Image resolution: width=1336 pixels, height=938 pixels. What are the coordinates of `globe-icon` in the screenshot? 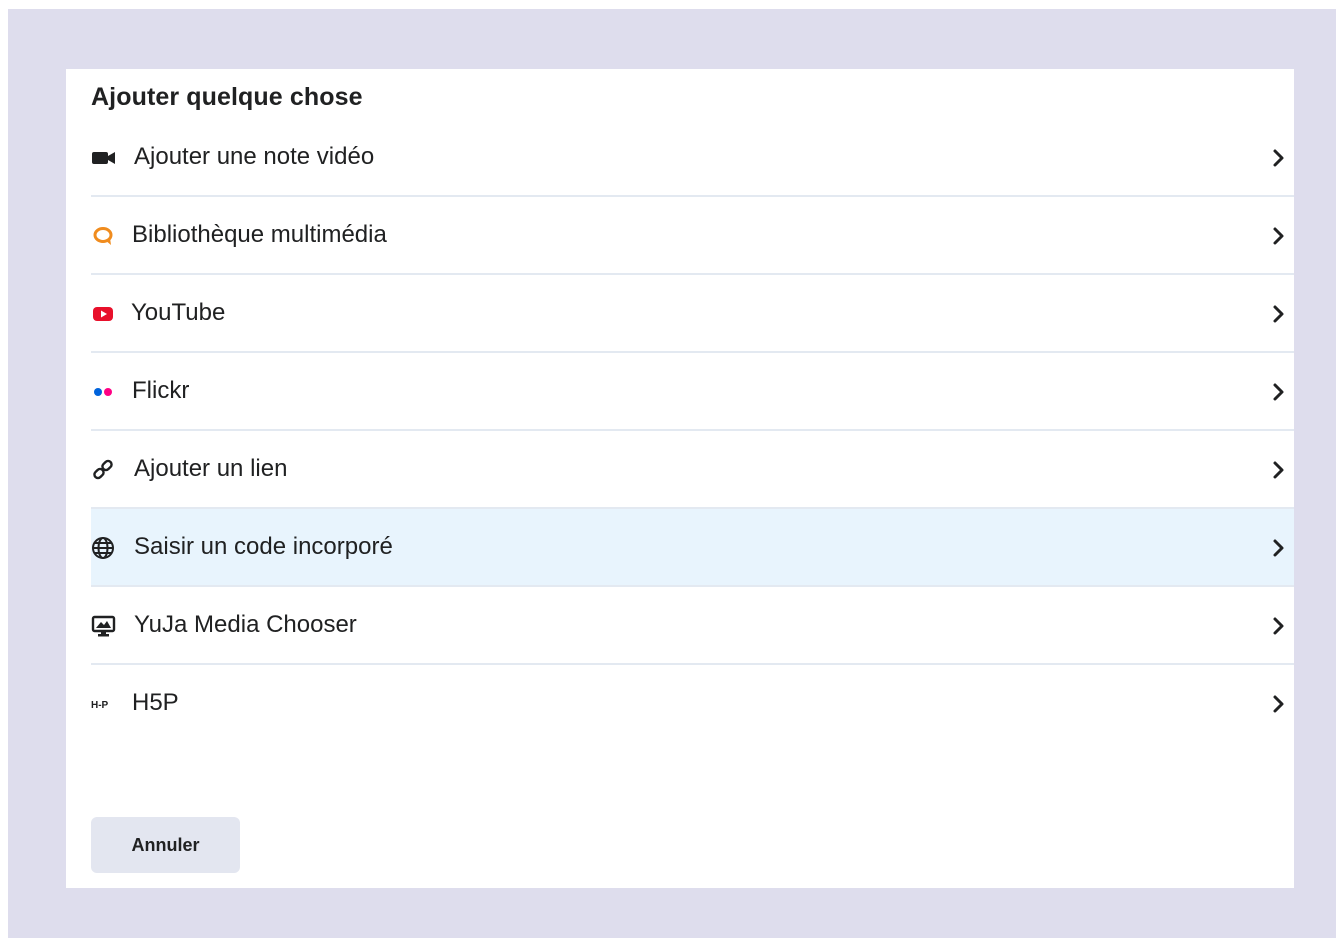 It's located at (104, 548).